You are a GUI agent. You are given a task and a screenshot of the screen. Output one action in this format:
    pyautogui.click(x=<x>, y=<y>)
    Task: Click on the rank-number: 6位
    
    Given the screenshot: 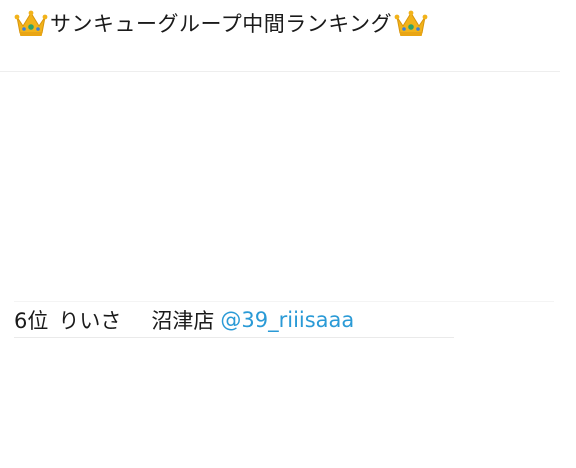 What is the action you would take?
    pyautogui.click(x=31, y=321)
    